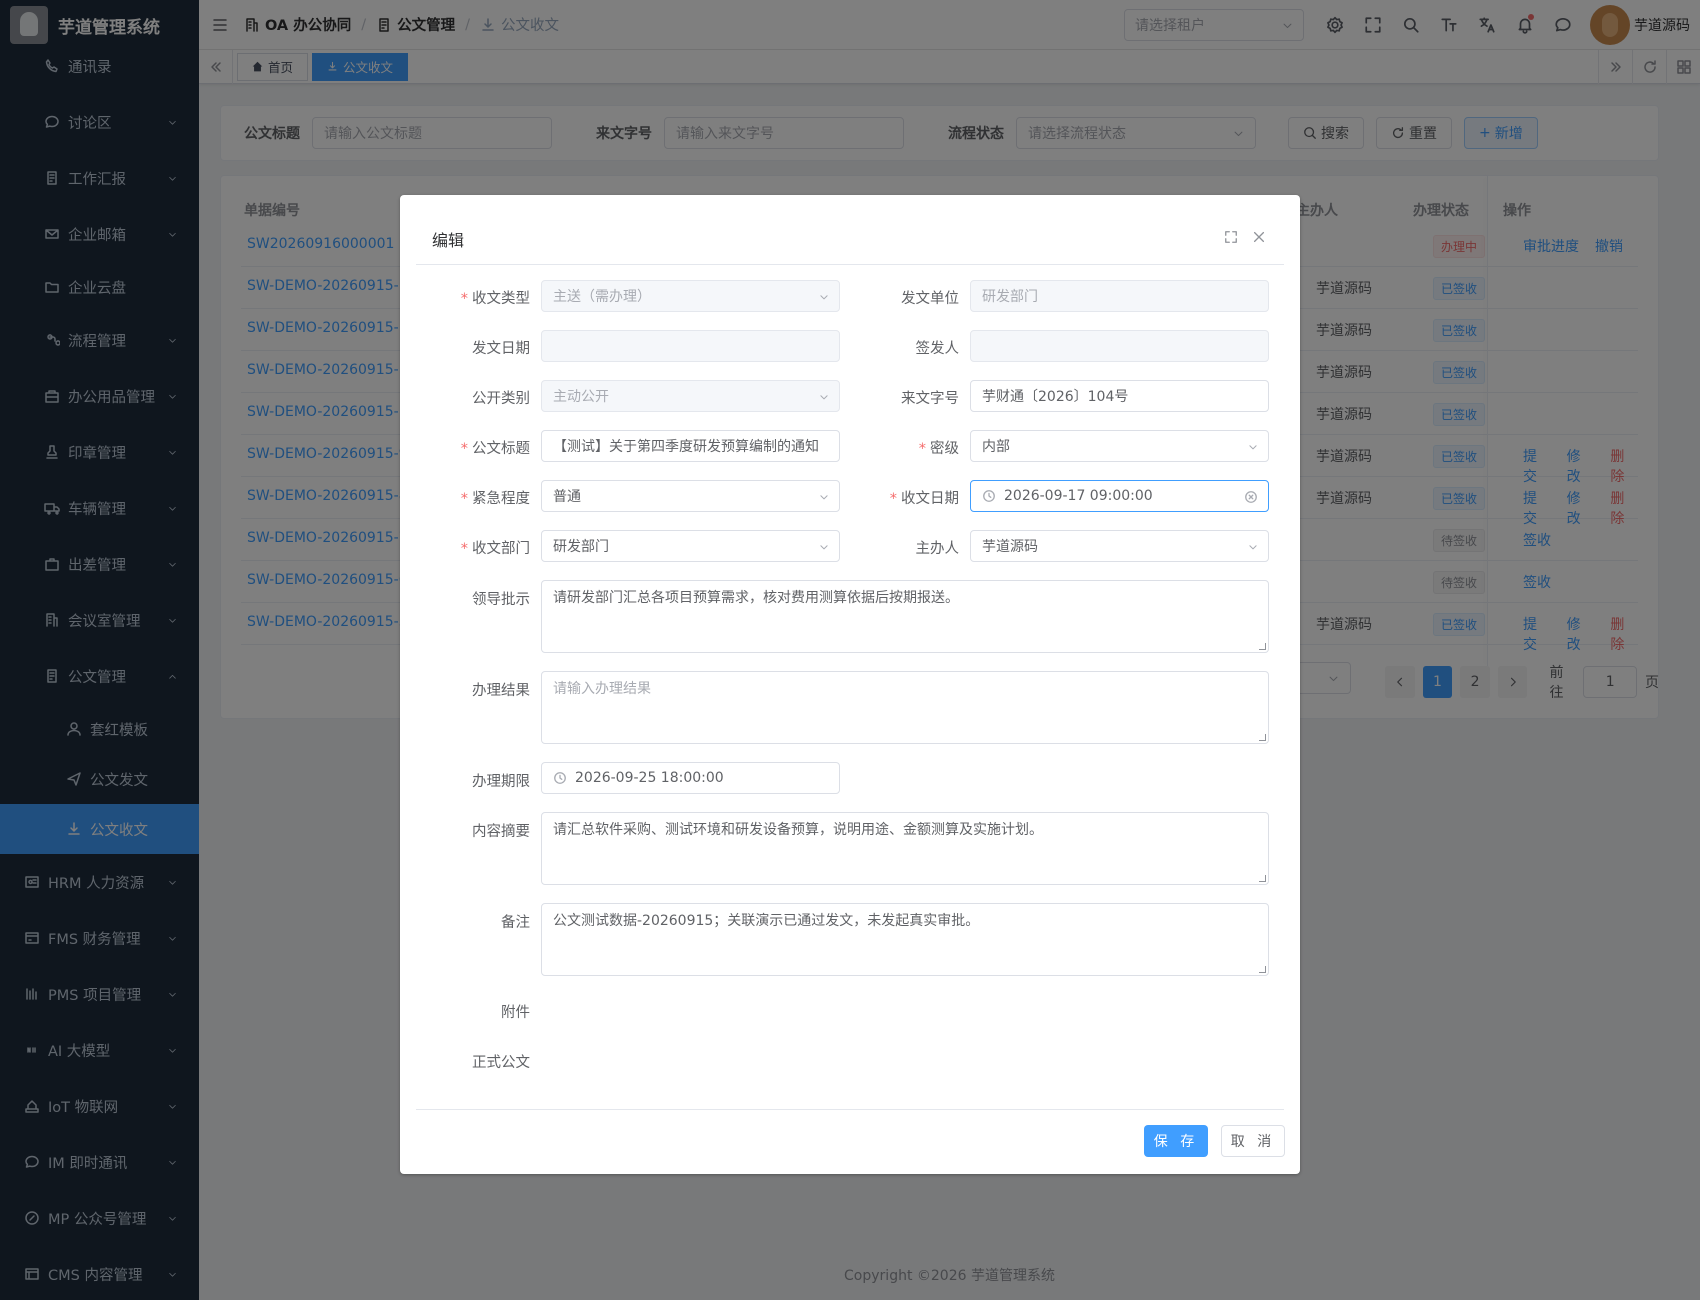  I want to click on send-date-input, so click(690, 346).